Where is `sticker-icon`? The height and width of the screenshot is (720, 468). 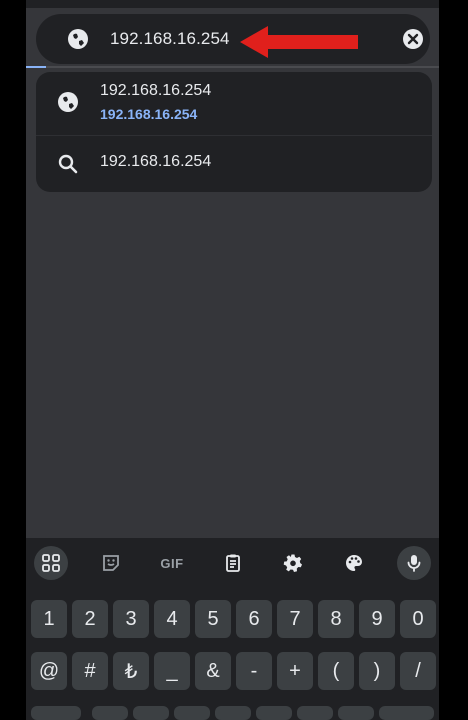
sticker-icon is located at coordinates (111, 563).